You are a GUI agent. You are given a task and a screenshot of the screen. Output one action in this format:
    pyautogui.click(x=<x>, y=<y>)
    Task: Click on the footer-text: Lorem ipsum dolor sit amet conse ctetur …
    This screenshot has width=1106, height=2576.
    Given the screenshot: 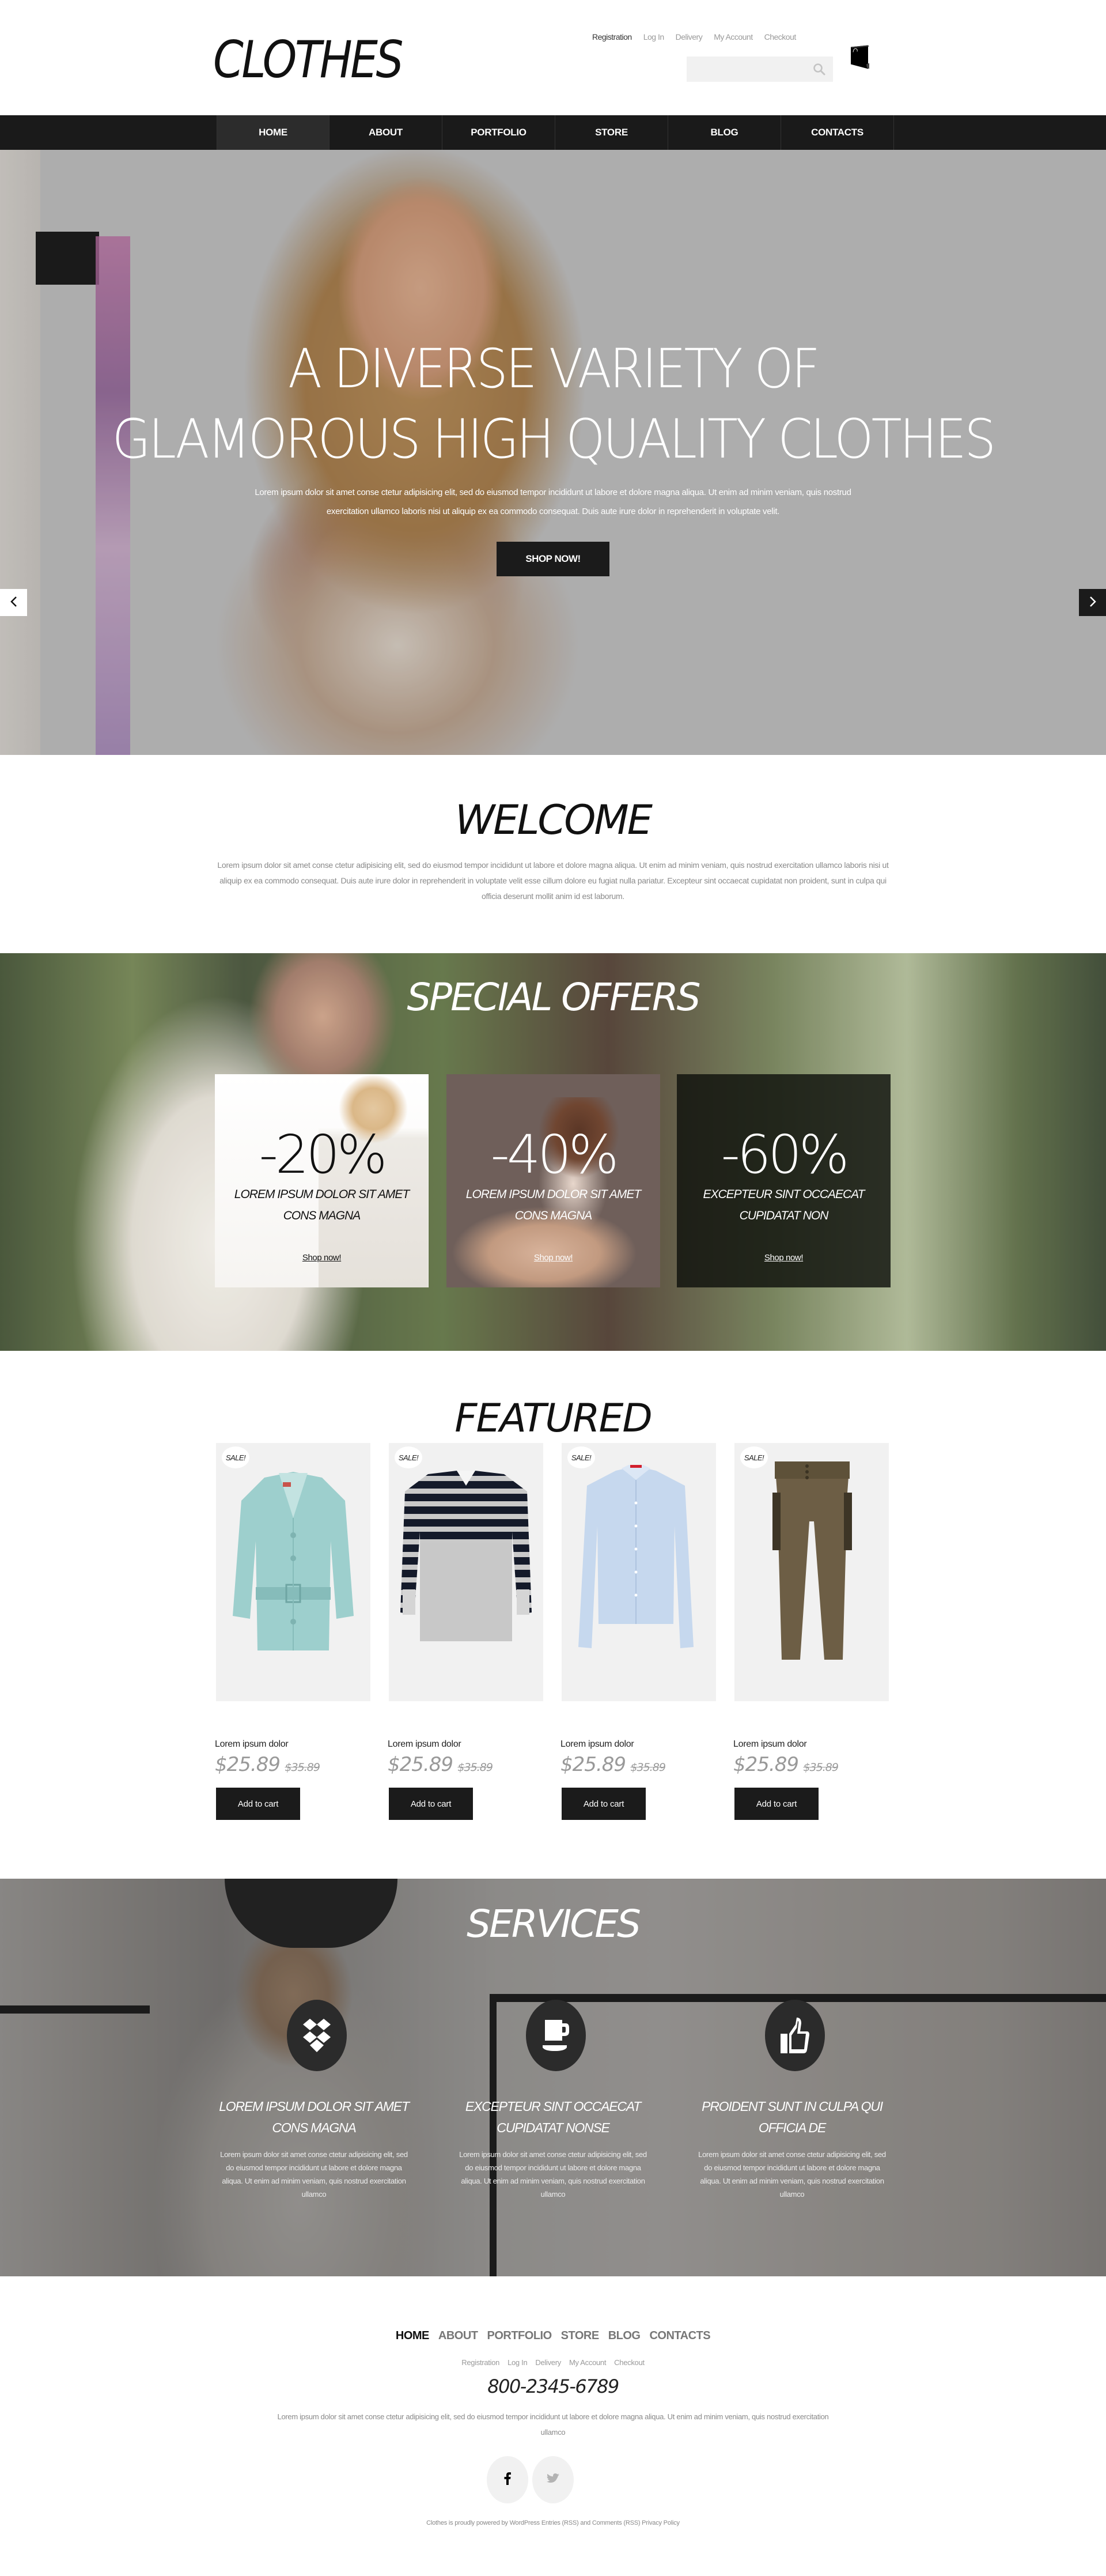 What is the action you would take?
    pyautogui.click(x=553, y=2424)
    